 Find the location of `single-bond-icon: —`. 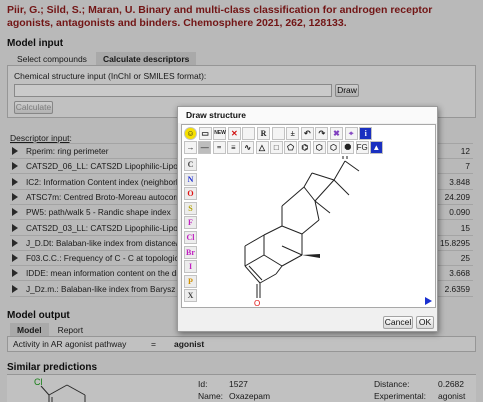

single-bond-icon: — is located at coordinates (205, 147).